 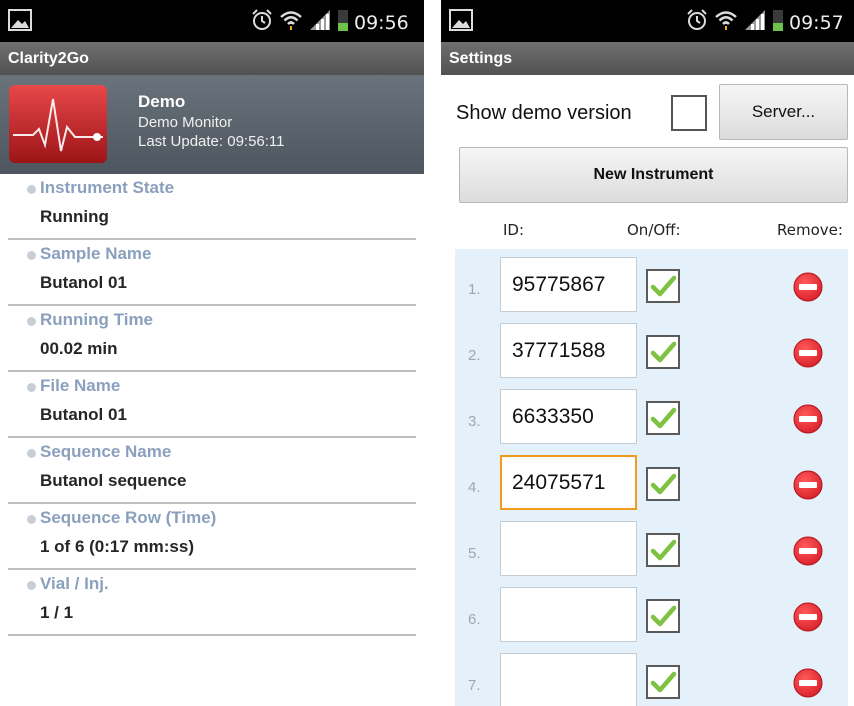 I want to click on item-label: Instrument State, so click(x=107, y=187).